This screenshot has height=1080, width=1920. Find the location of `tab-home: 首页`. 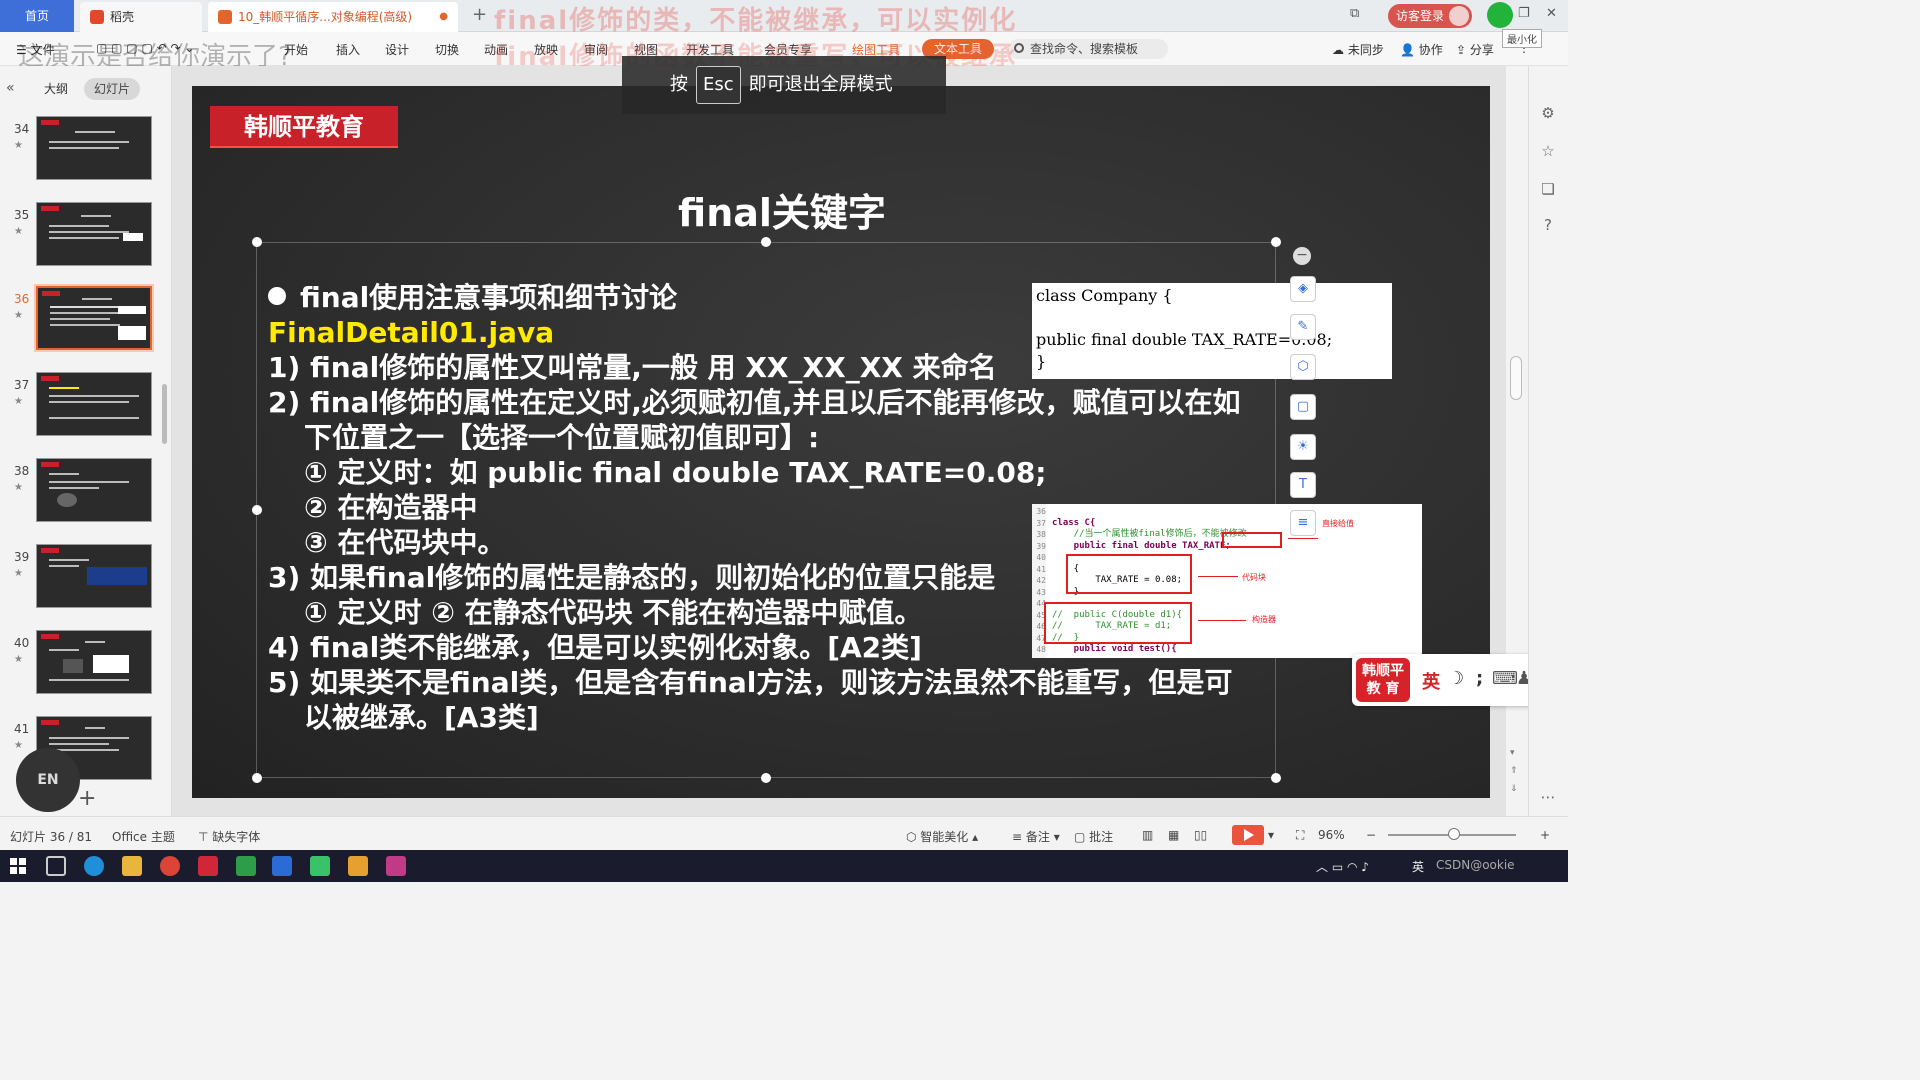

tab-home: 首页 is located at coordinates (37, 16).